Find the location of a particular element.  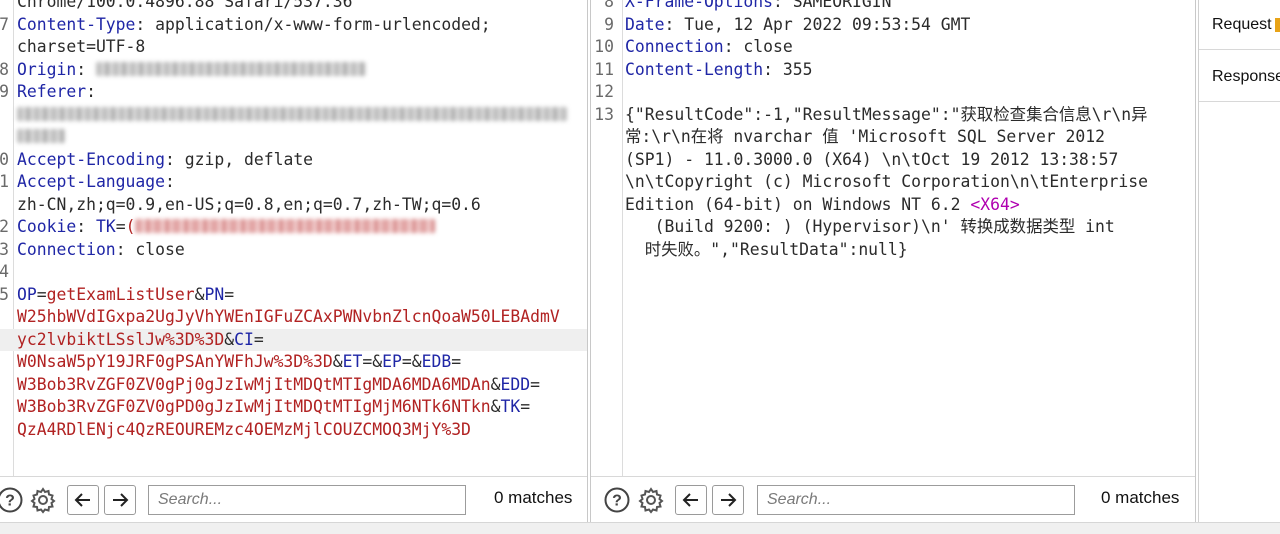

tab-response: Response is located at coordinates (1239, 77).